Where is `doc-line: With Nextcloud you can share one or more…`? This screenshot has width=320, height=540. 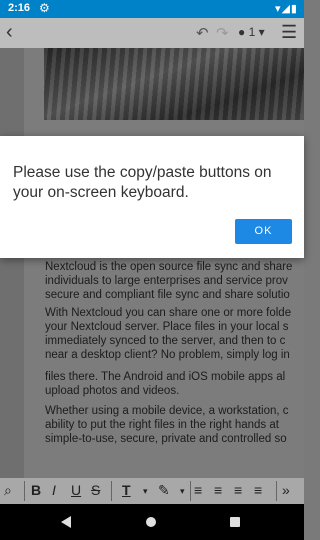 doc-line: With Nextcloud you can share one or more… is located at coordinates (168, 313).